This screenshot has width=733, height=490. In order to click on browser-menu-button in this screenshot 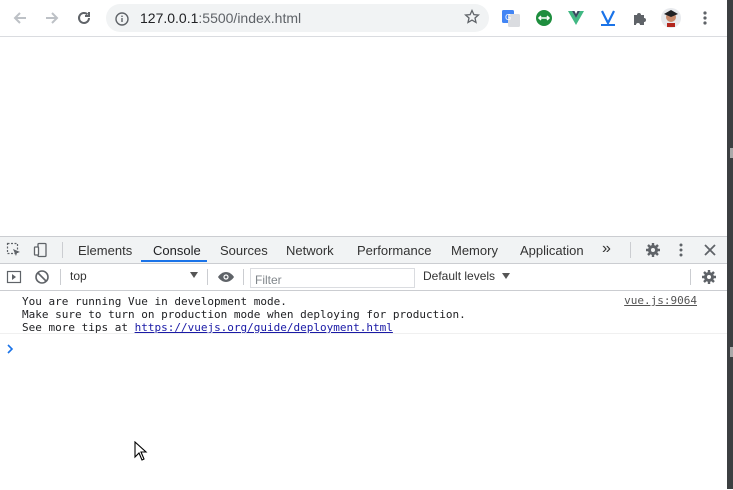, I will do `click(705, 18)`.